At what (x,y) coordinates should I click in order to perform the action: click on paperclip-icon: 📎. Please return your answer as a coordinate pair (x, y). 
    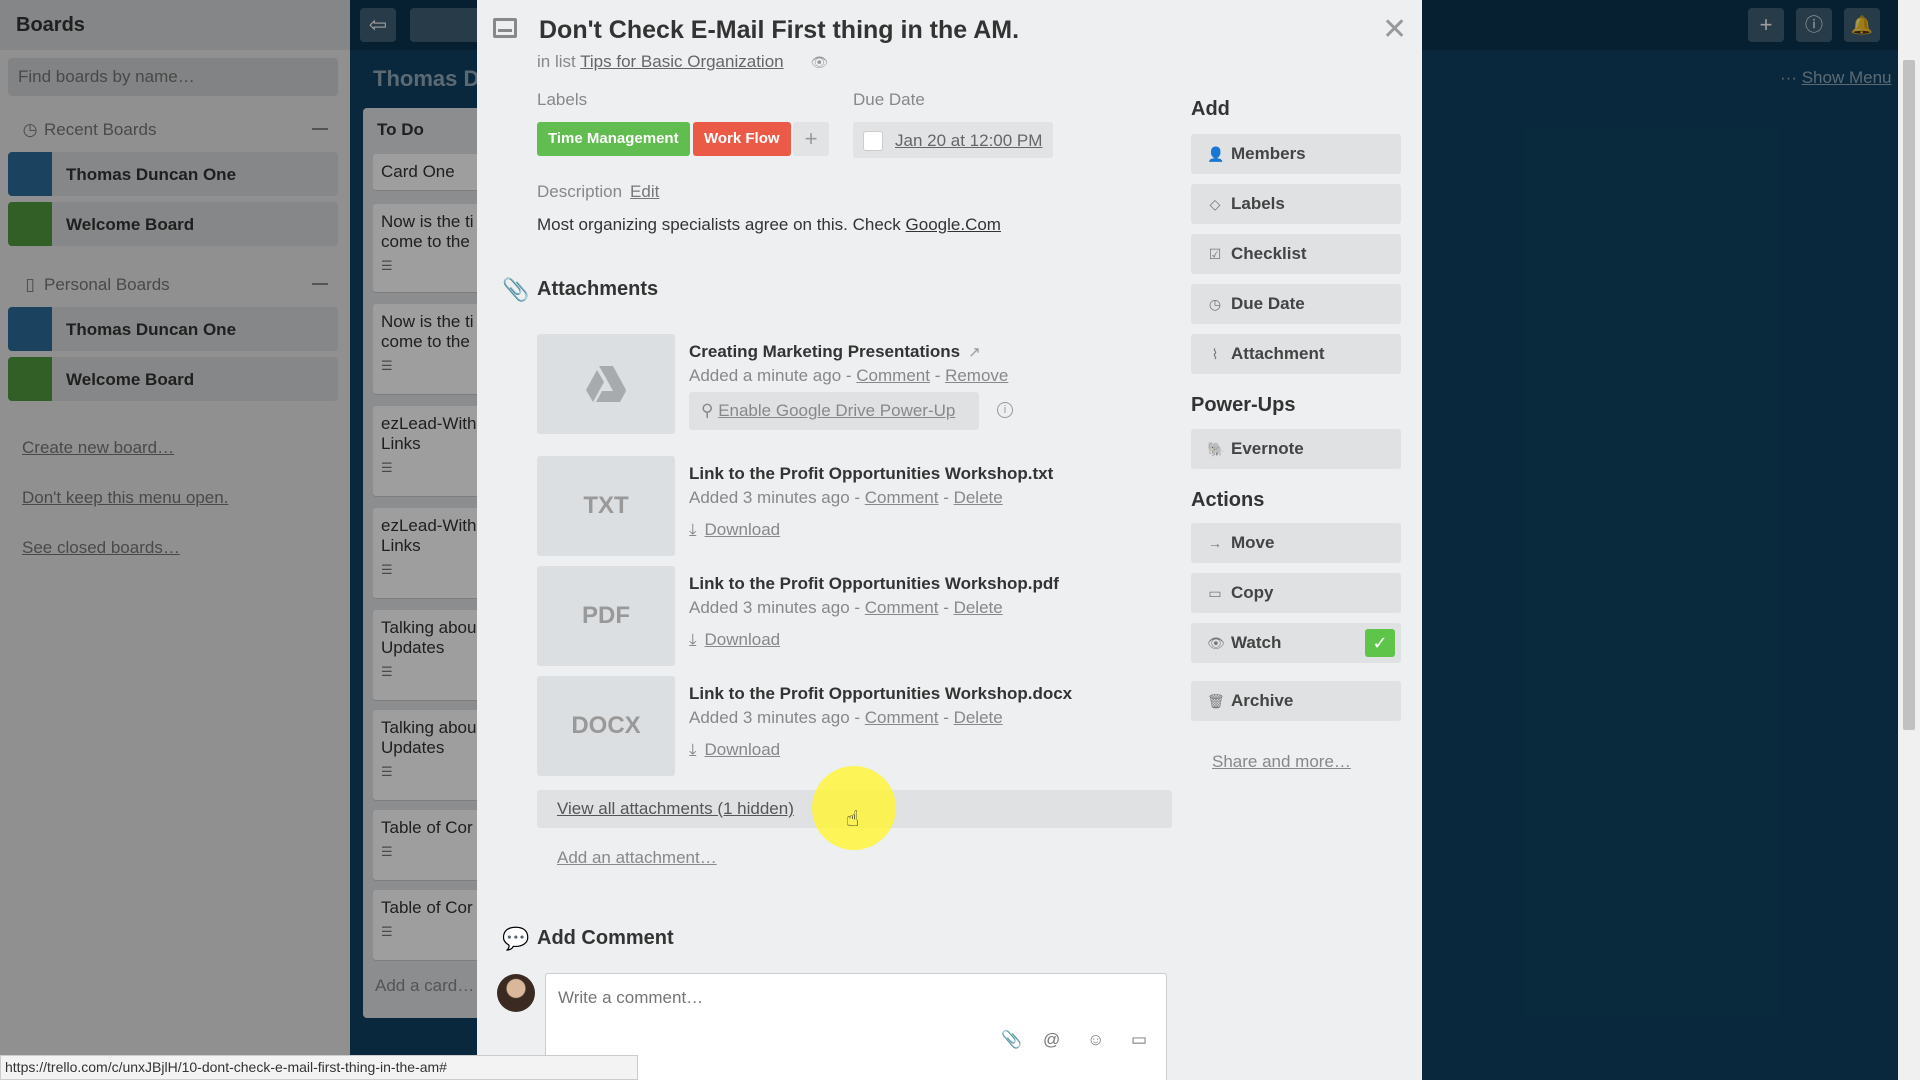
    Looking at the image, I should click on (1011, 1040).